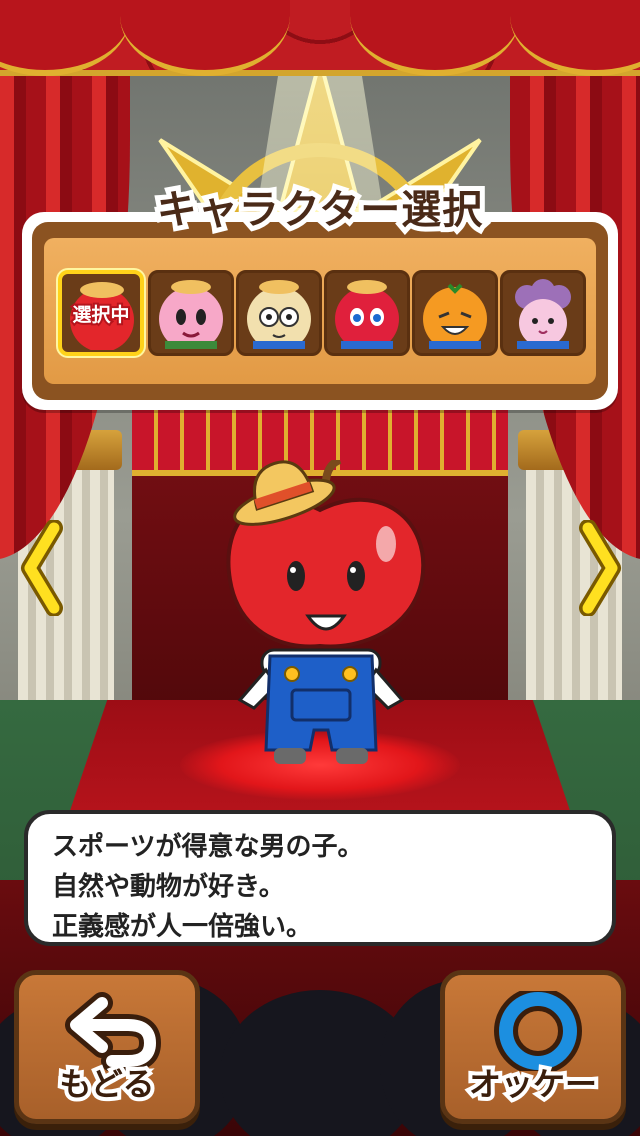 The height and width of the screenshot is (1136, 640). I want to click on back-button: もどる, so click(107, 1047).